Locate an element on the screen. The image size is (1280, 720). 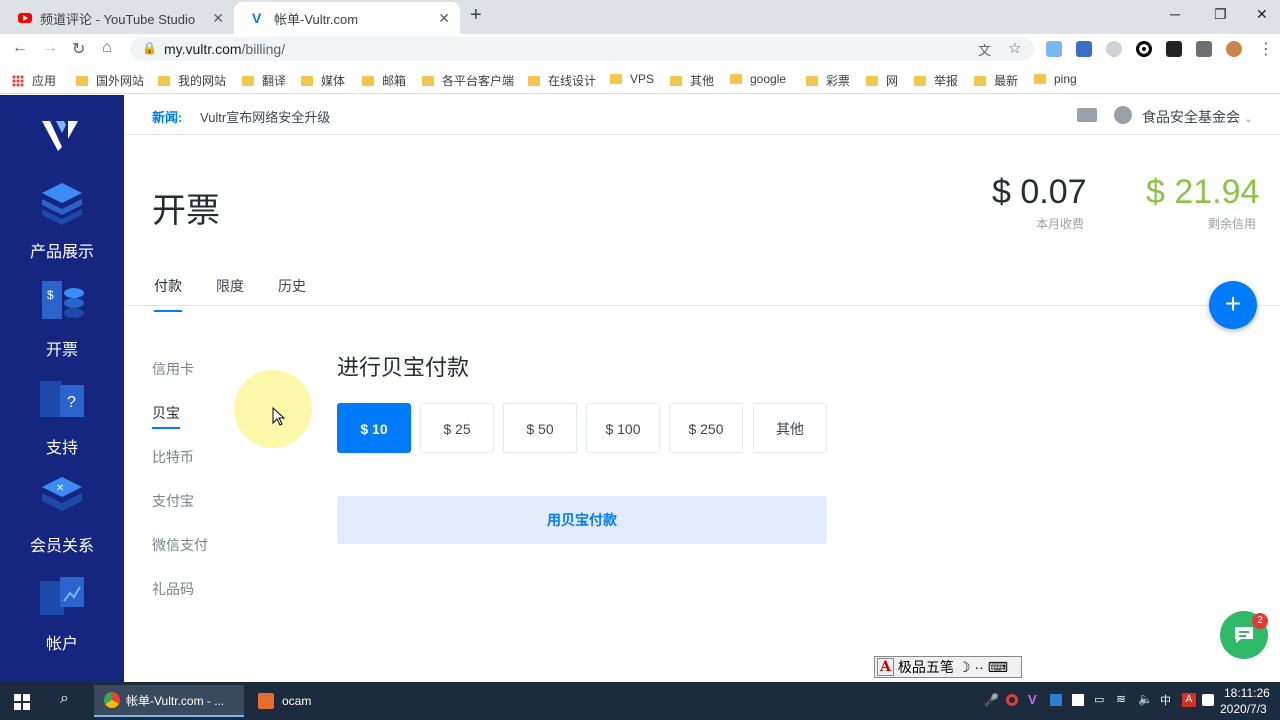
news-link: Vultr宣布网络安全升级 is located at coordinates (265, 116).